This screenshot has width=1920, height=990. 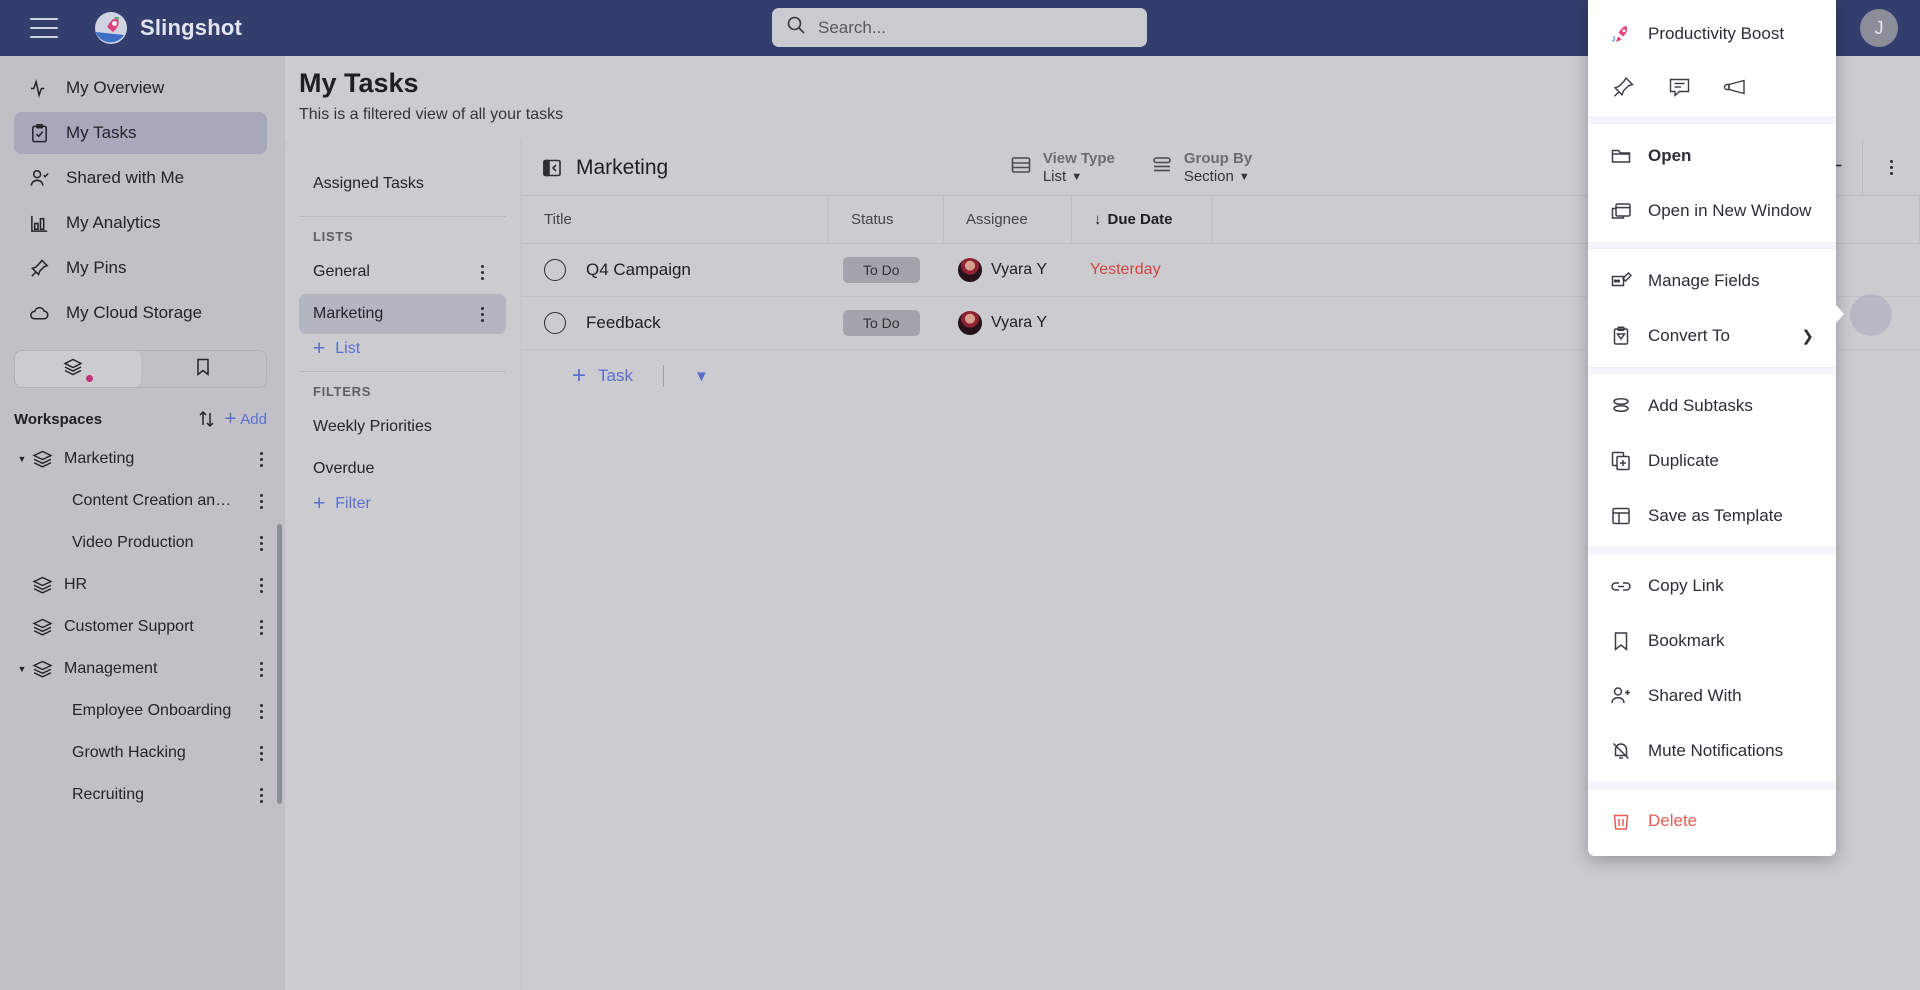 I want to click on plus-icon: +, so click(x=579, y=376).